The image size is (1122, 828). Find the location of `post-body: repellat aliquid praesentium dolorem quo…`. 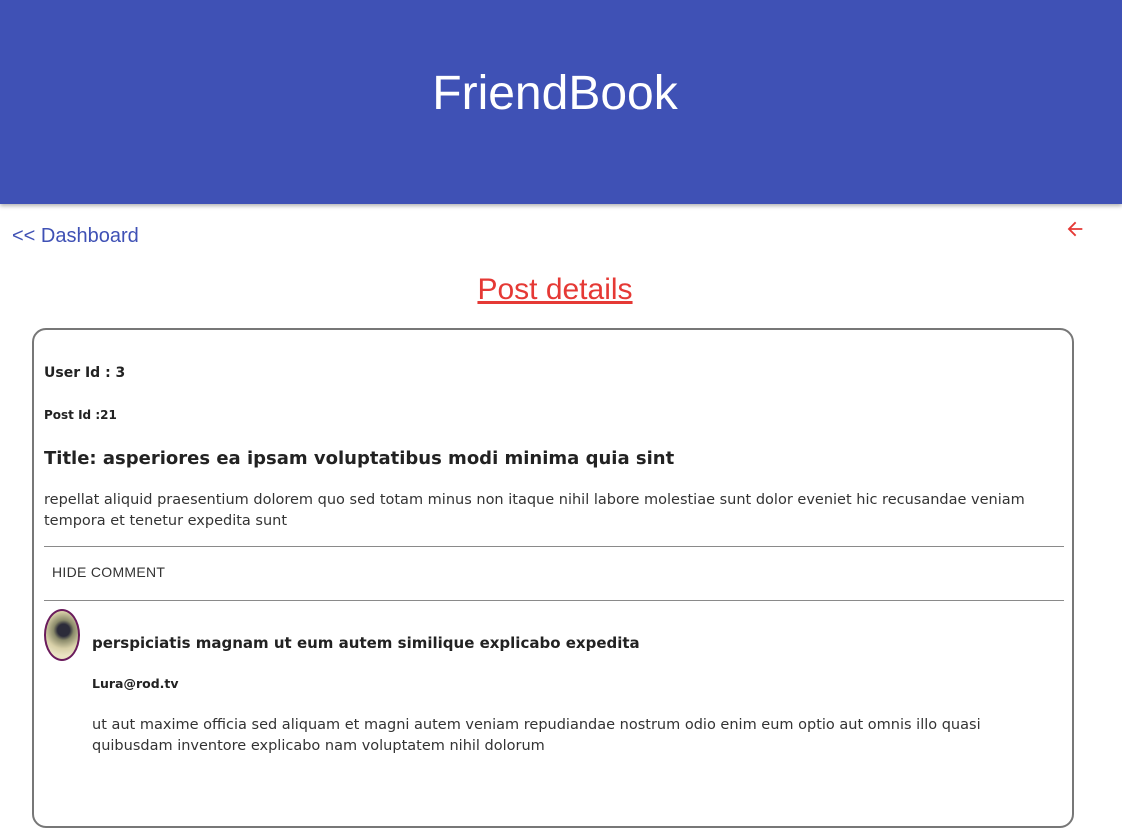

post-body: repellat aliquid praesentium dolorem quo… is located at coordinates (534, 510).